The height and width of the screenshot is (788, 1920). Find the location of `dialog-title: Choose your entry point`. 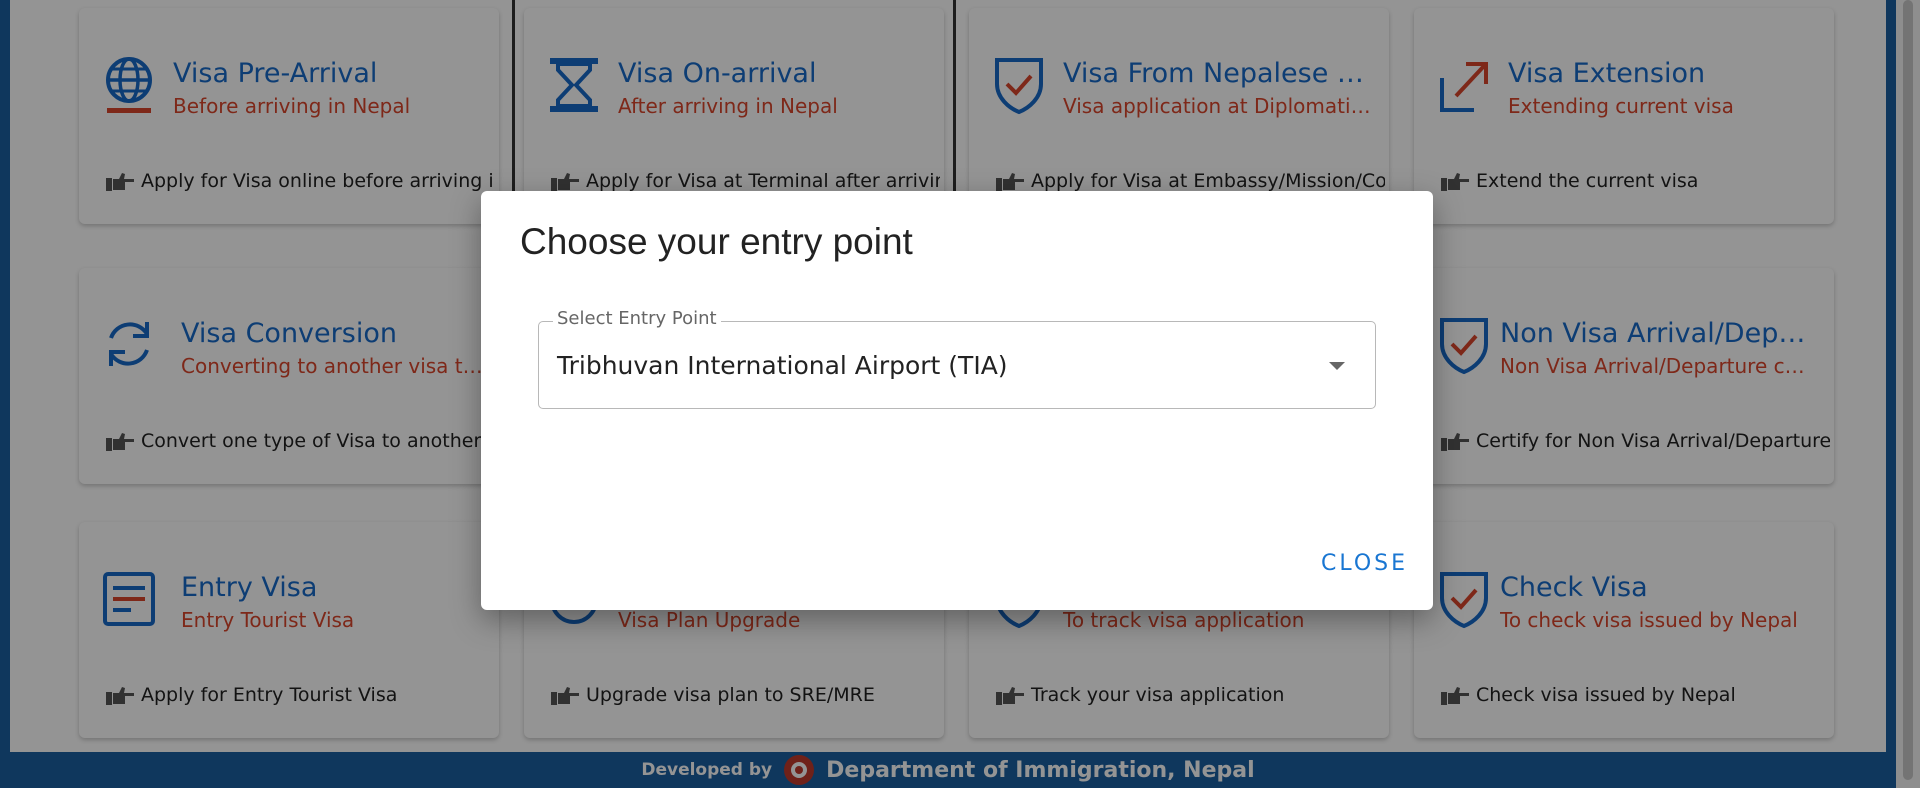

dialog-title: Choose your entry point is located at coordinates (716, 241).